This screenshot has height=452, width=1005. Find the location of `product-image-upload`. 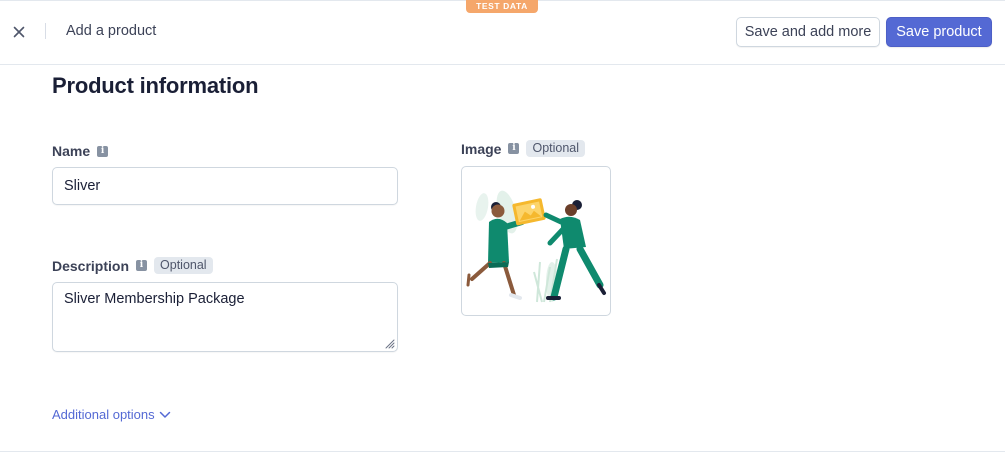

product-image-upload is located at coordinates (536, 241).